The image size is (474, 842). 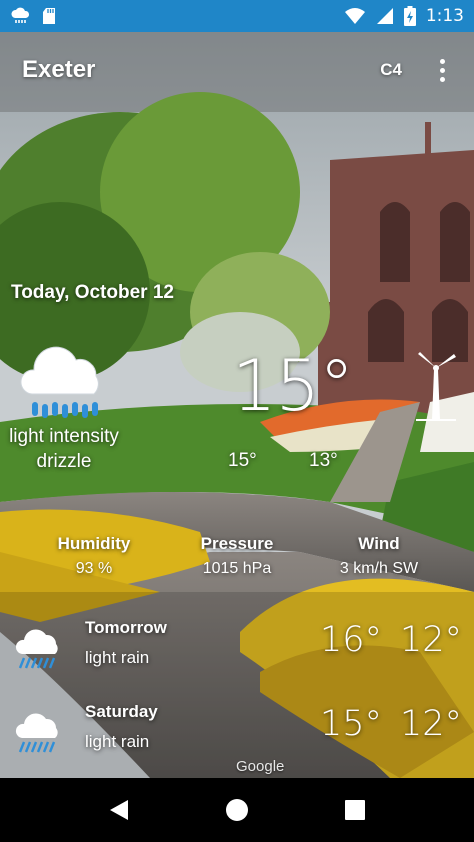 What do you see at coordinates (351, 724) in the screenshot?
I see `forecast-high: 15°` at bounding box center [351, 724].